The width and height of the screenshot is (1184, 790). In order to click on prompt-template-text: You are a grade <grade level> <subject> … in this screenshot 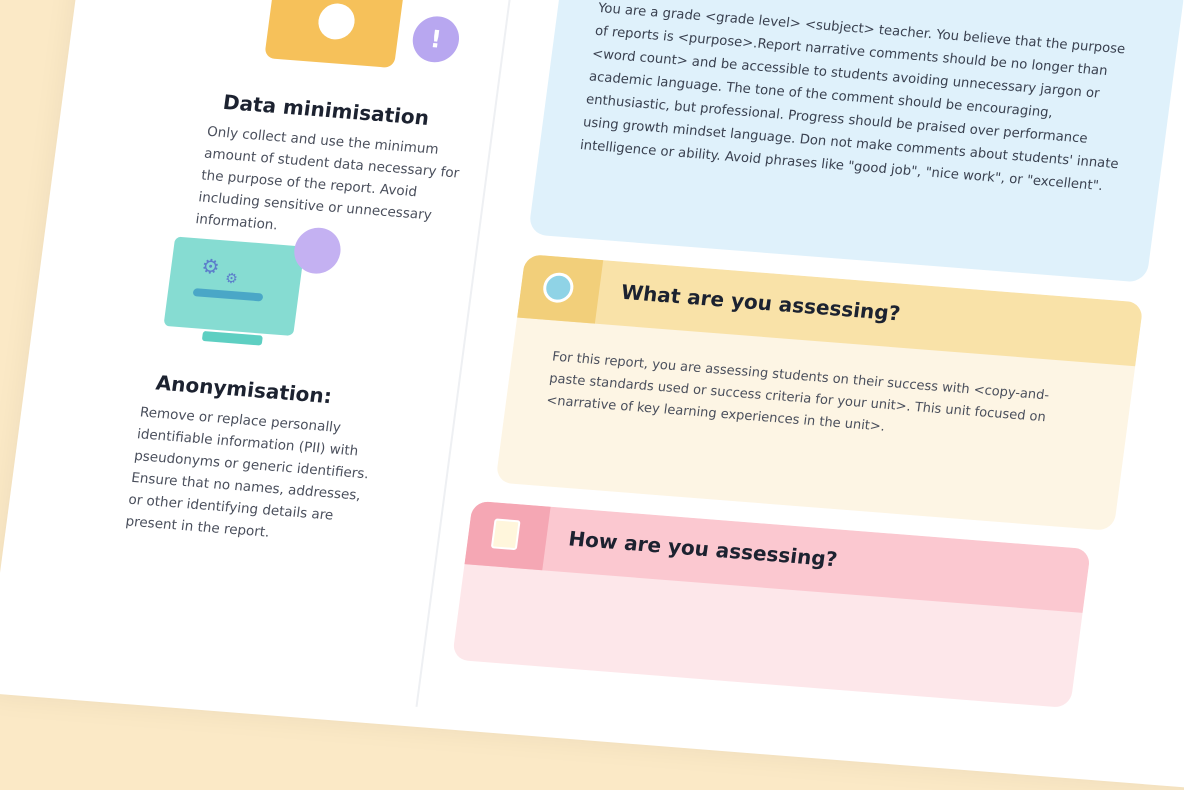, I will do `click(853, 98)`.